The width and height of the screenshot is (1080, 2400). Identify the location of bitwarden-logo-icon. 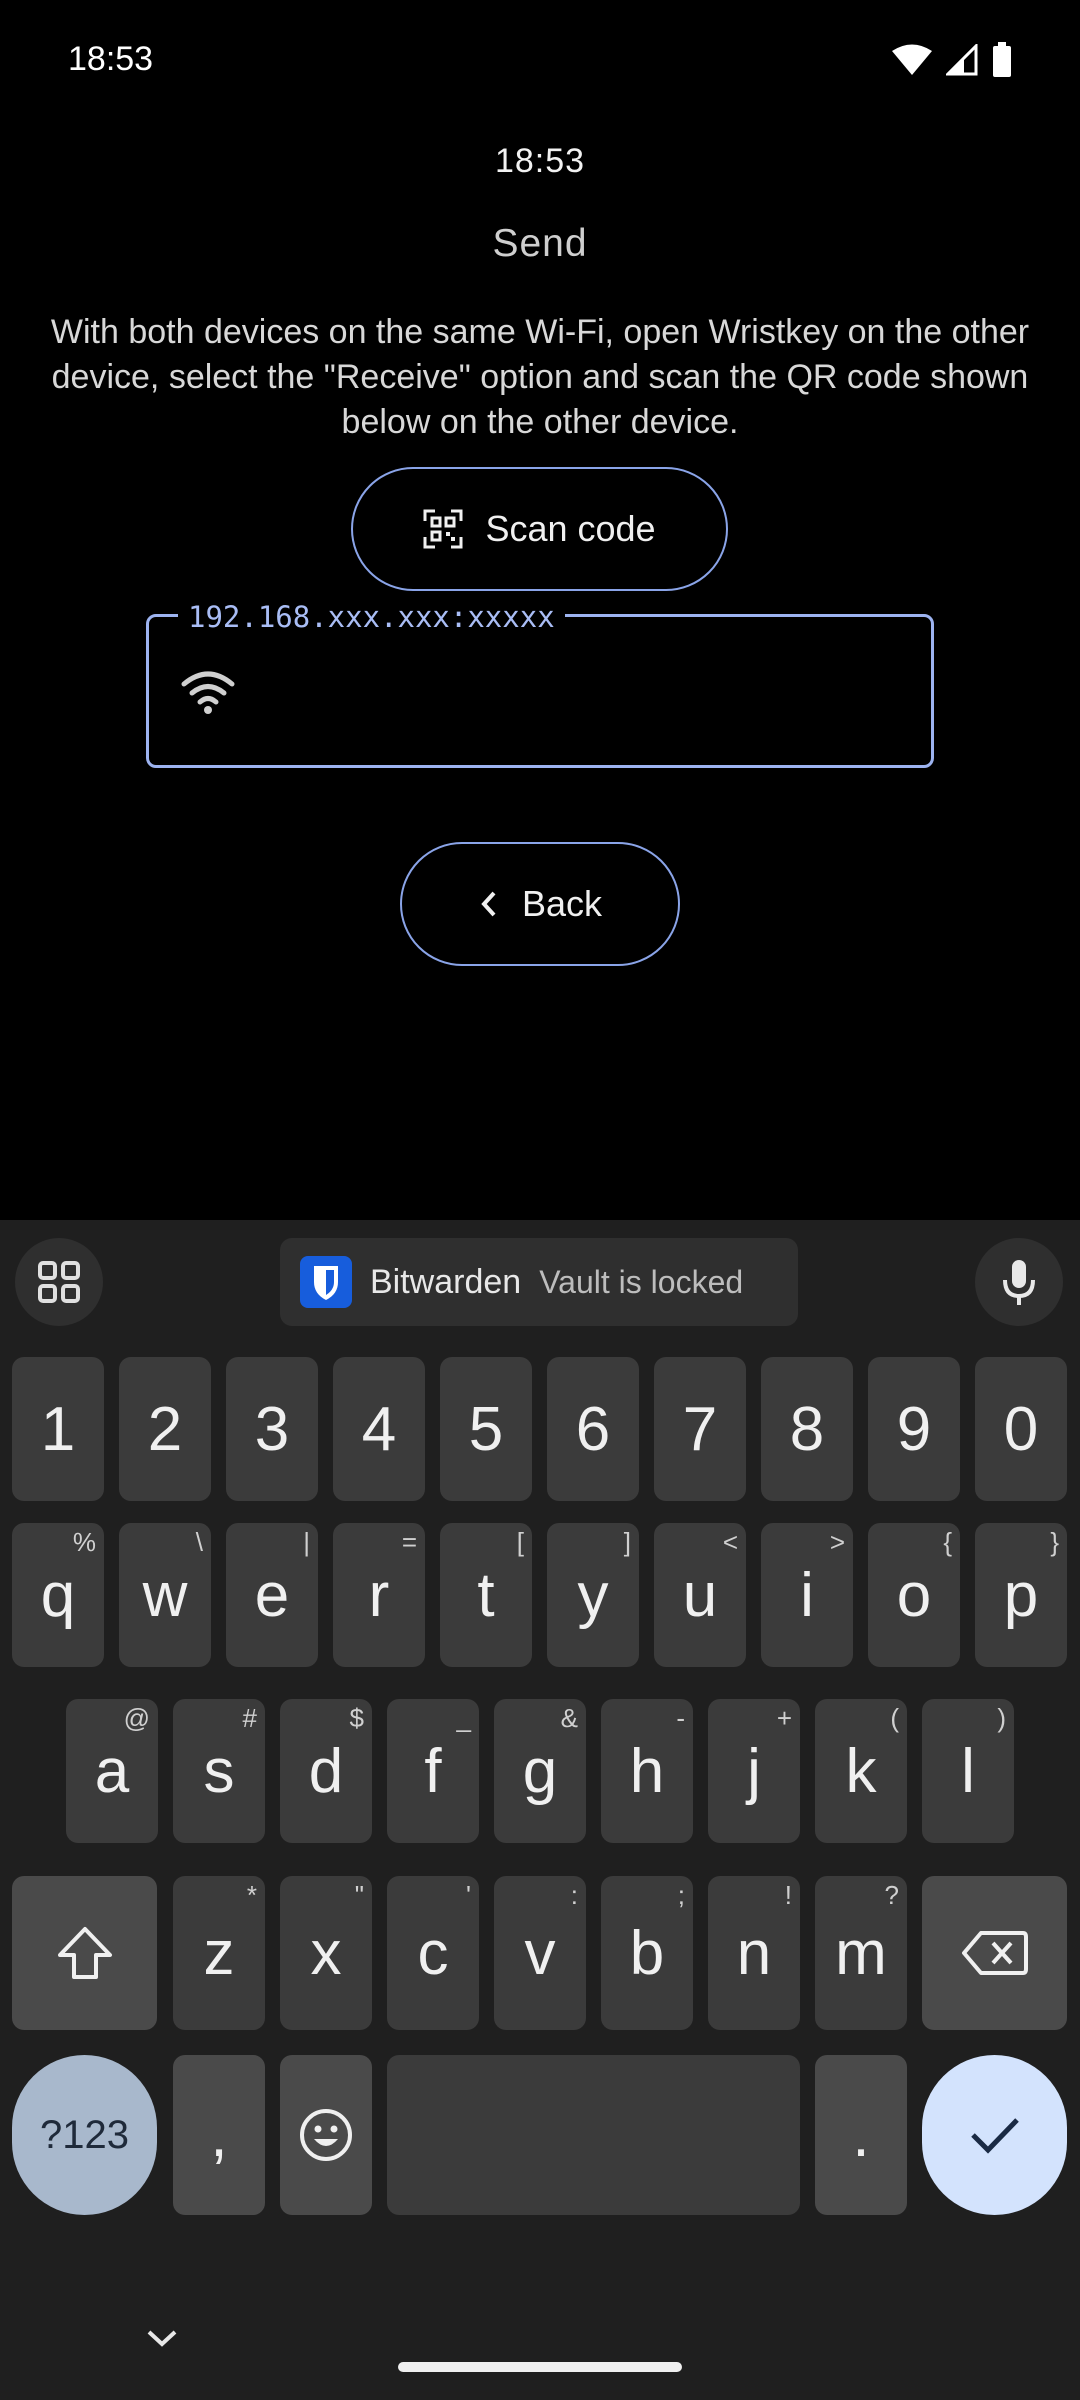
(326, 1282).